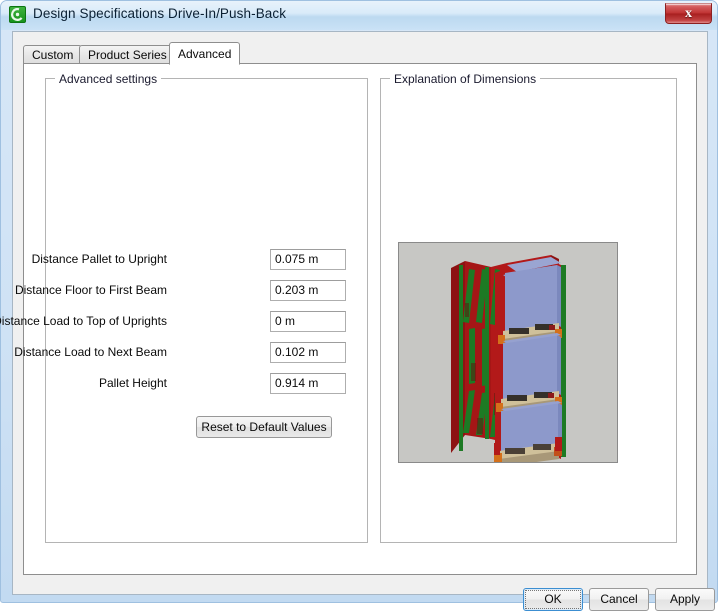 This screenshot has height=611, width=718. What do you see at coordinates (160, 13) in the screenshot?
I see `window-title: Design Specifications Drive-In/Push-Back` at bounding box center [160, 13].